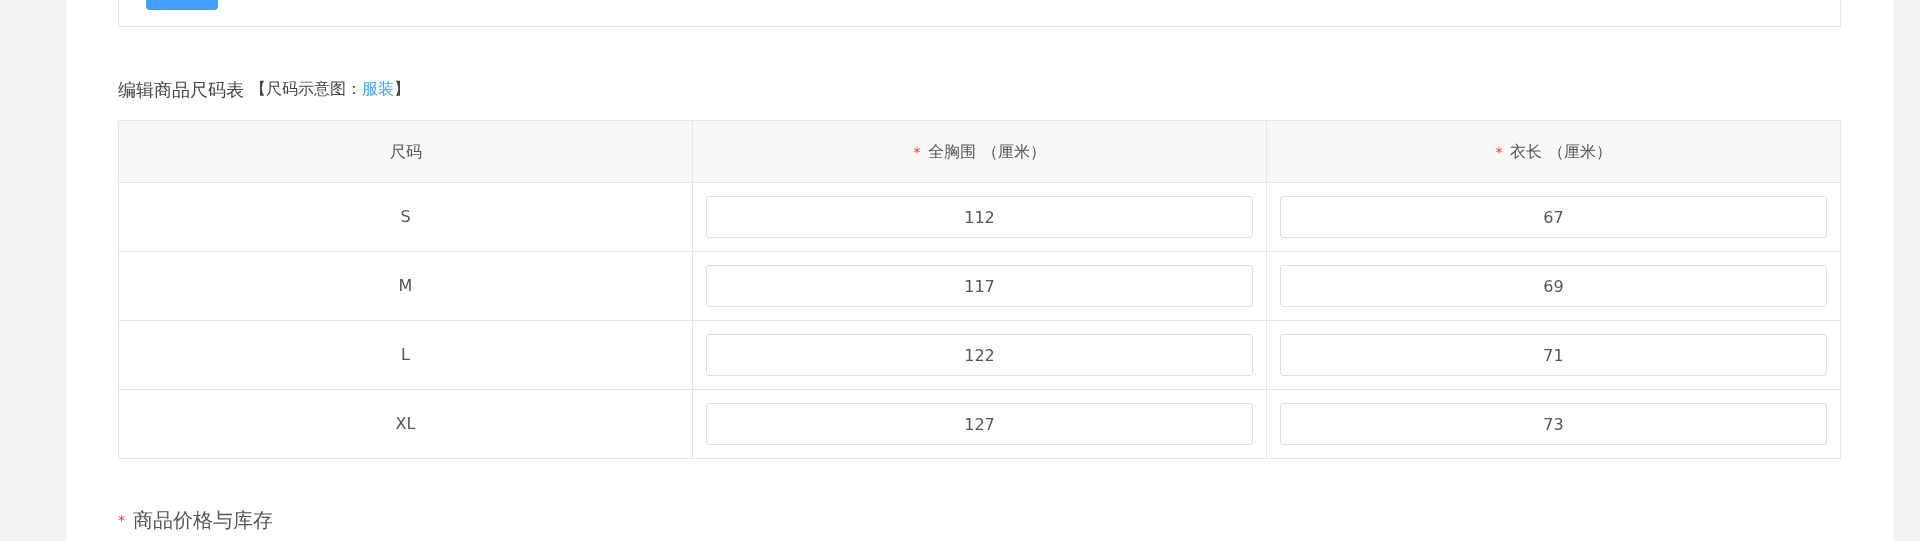 This screenshot has height=541, width=1920. I want to click on table-cell: XL, so click(405, 424).